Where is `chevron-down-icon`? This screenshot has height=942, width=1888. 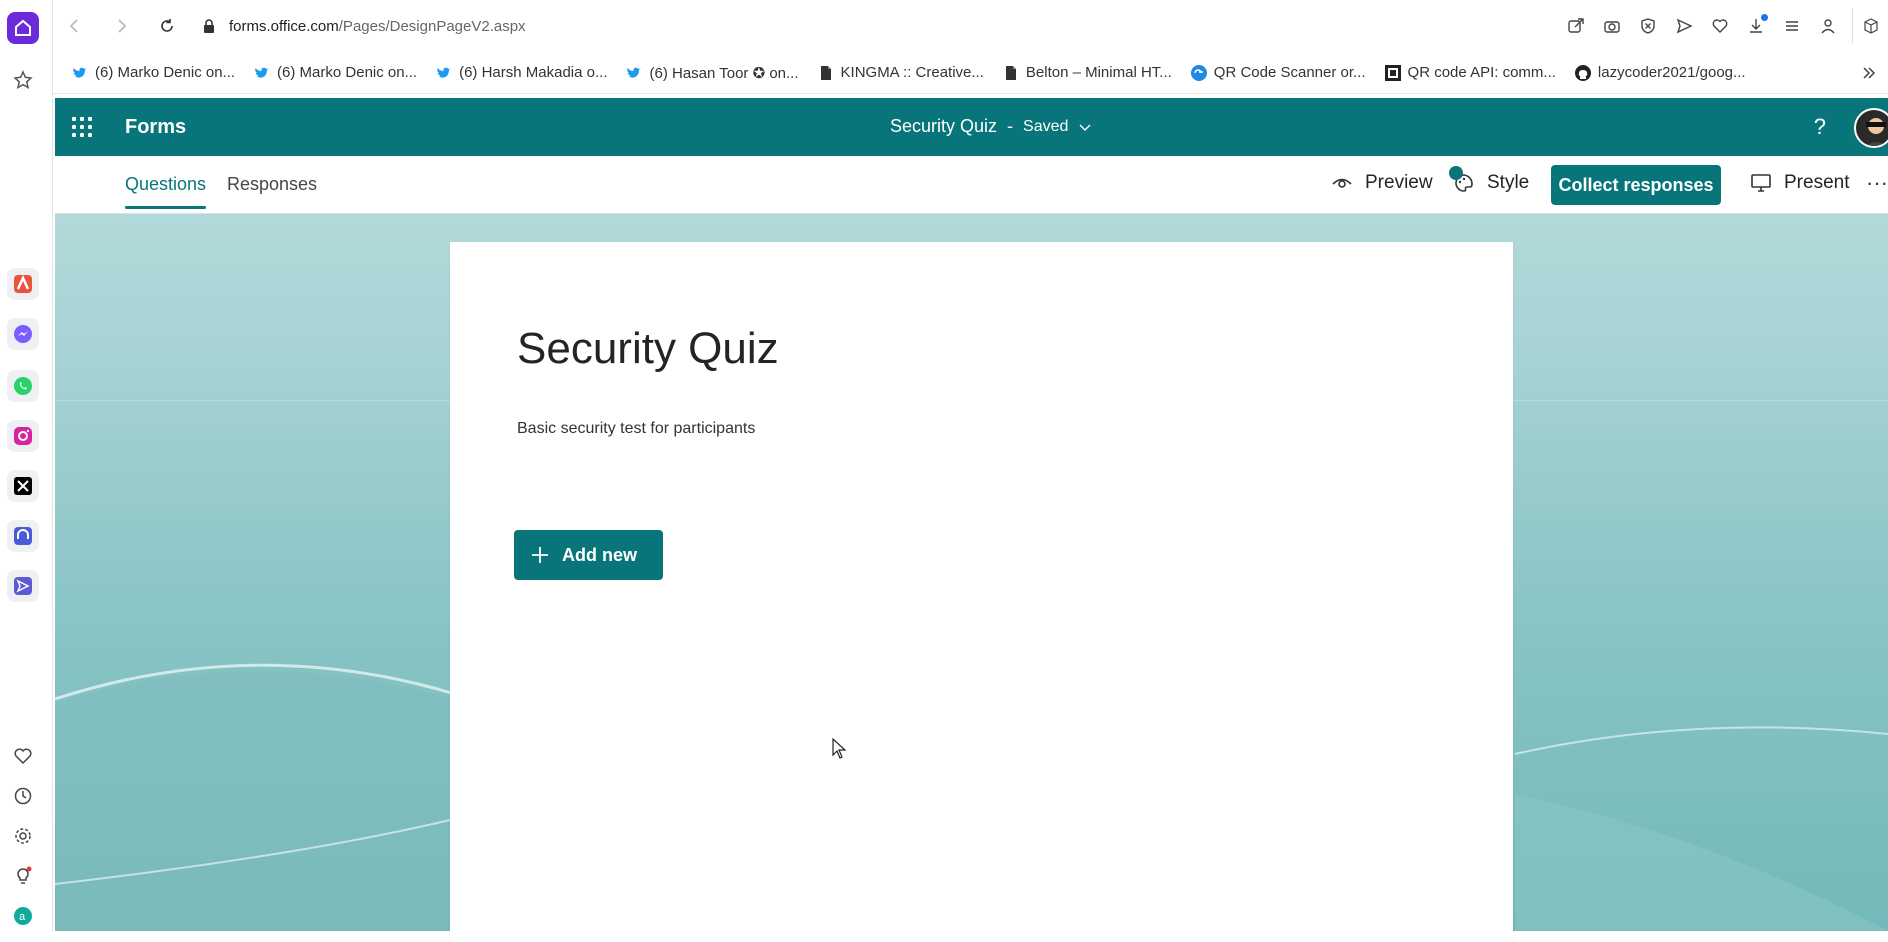
chevron-down-icon is located at coordinates (1085, 127).